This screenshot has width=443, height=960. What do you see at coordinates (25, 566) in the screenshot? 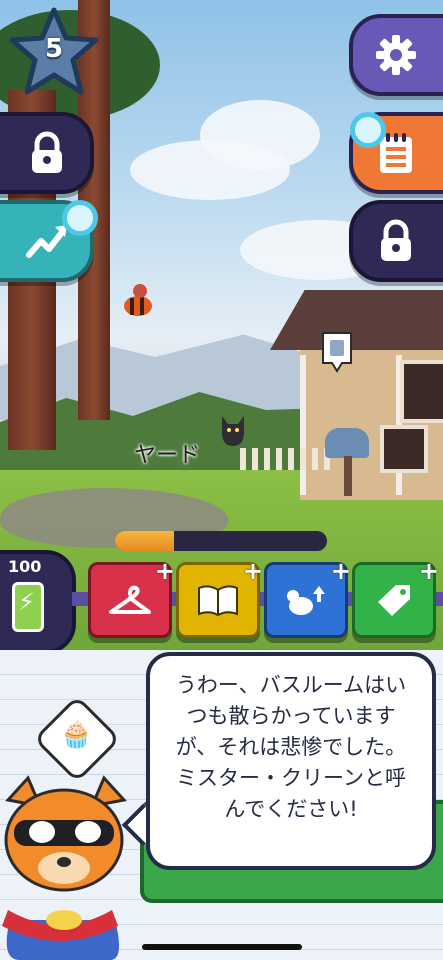
I see `energy-count: 100` at bounding box center [25, 566].